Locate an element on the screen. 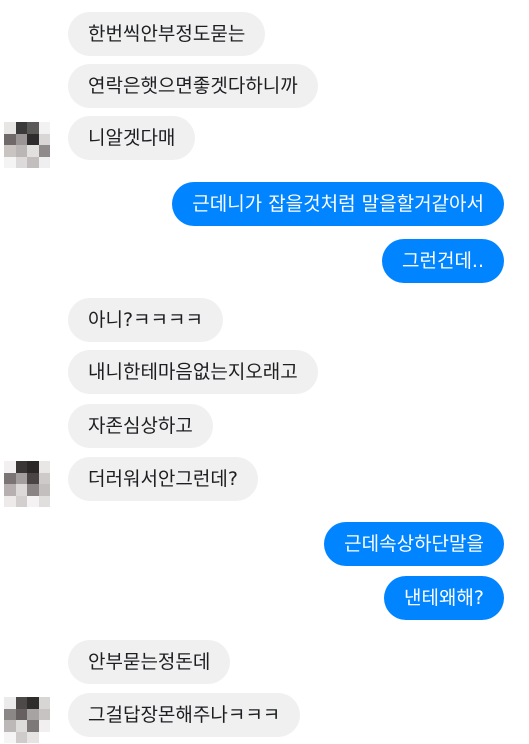 The width and height of the screenshot is (529, 744). message-bubble-incoming: 자존심상하고 is located at coordinates (140, 426).